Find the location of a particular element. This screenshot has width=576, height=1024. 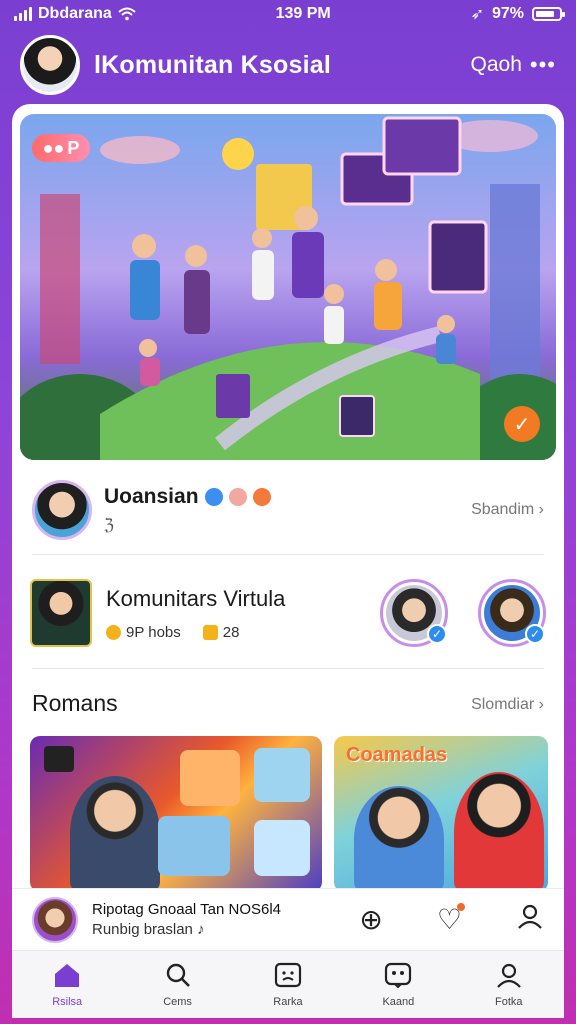

featured-user-sub: ℨ is located at coordinates (109, 525).